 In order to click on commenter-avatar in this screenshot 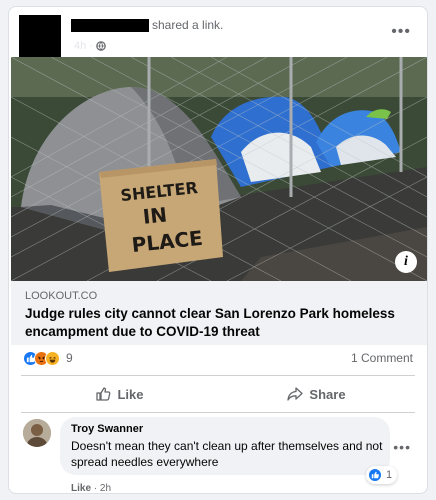, I will do `click(37, 433)`.